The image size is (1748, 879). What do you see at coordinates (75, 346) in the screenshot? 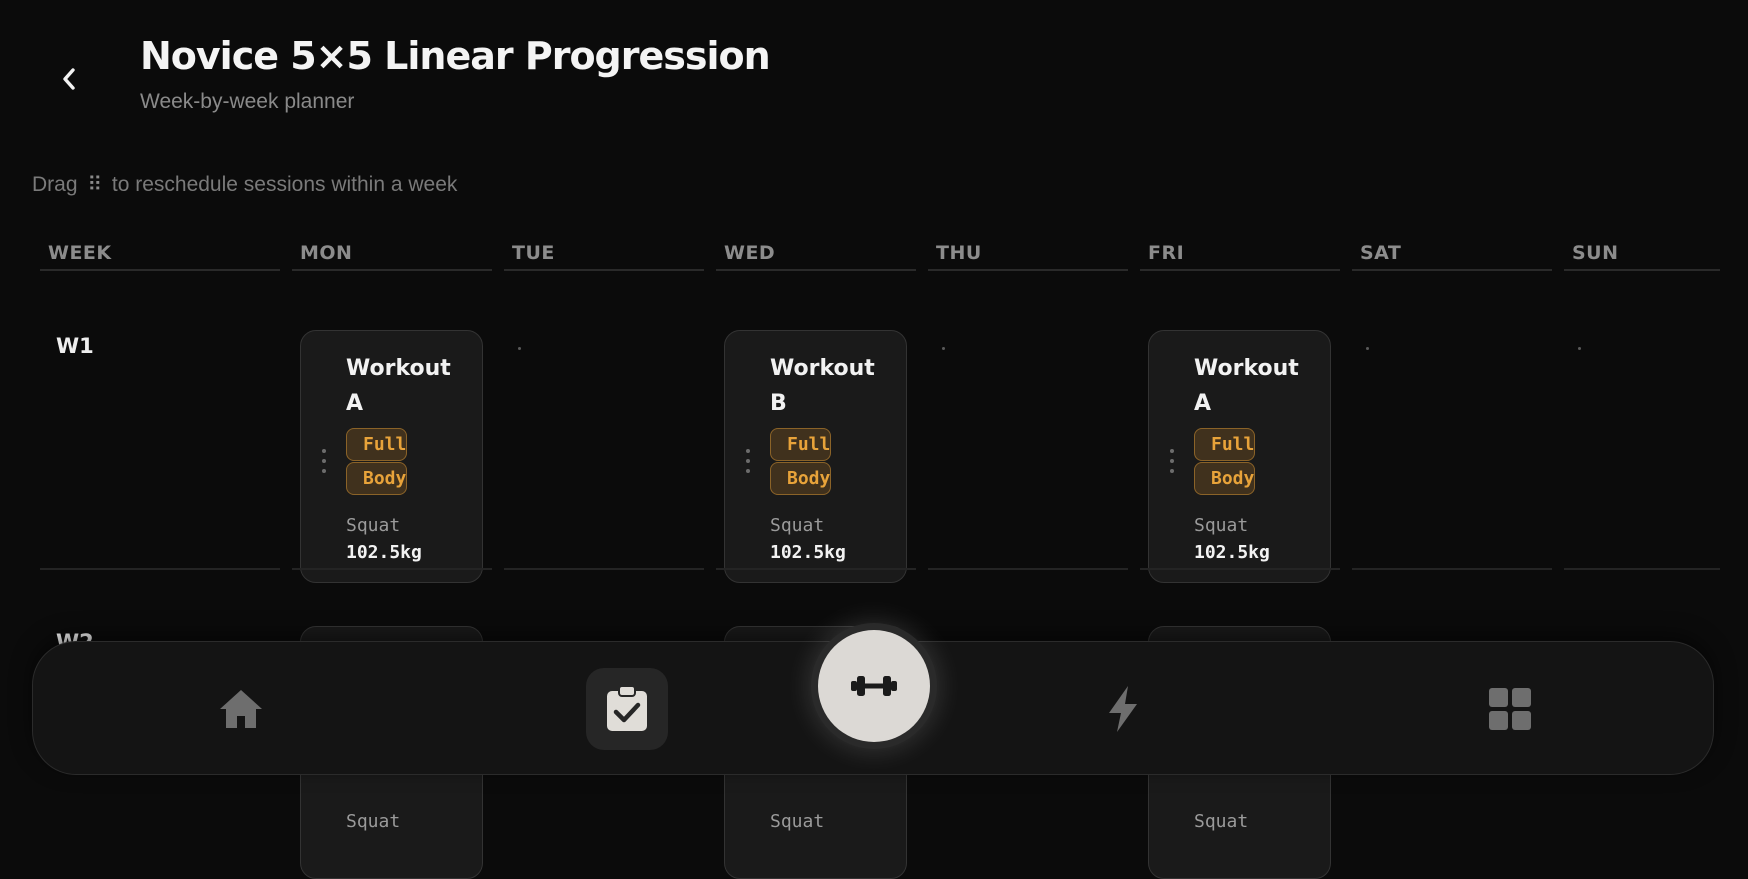
I see `week-label: W1` at bounding box center [75, 346].